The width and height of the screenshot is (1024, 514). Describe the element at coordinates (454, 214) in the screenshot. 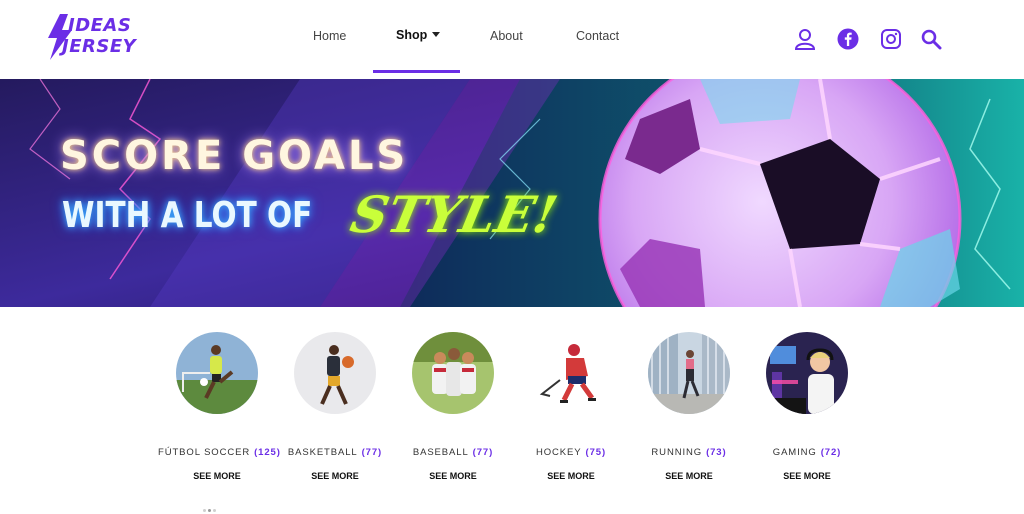

I see `banner-highlight-word: STYLE!` at that location.